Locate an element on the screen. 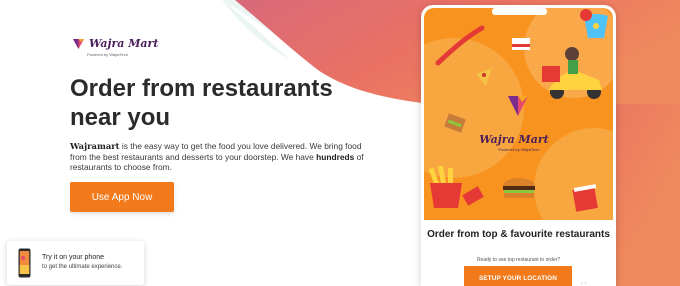 This screenshot has width=680, height=286. try-card-subtitle: to get the ultimate experience. is located at coordinates (82, 267).